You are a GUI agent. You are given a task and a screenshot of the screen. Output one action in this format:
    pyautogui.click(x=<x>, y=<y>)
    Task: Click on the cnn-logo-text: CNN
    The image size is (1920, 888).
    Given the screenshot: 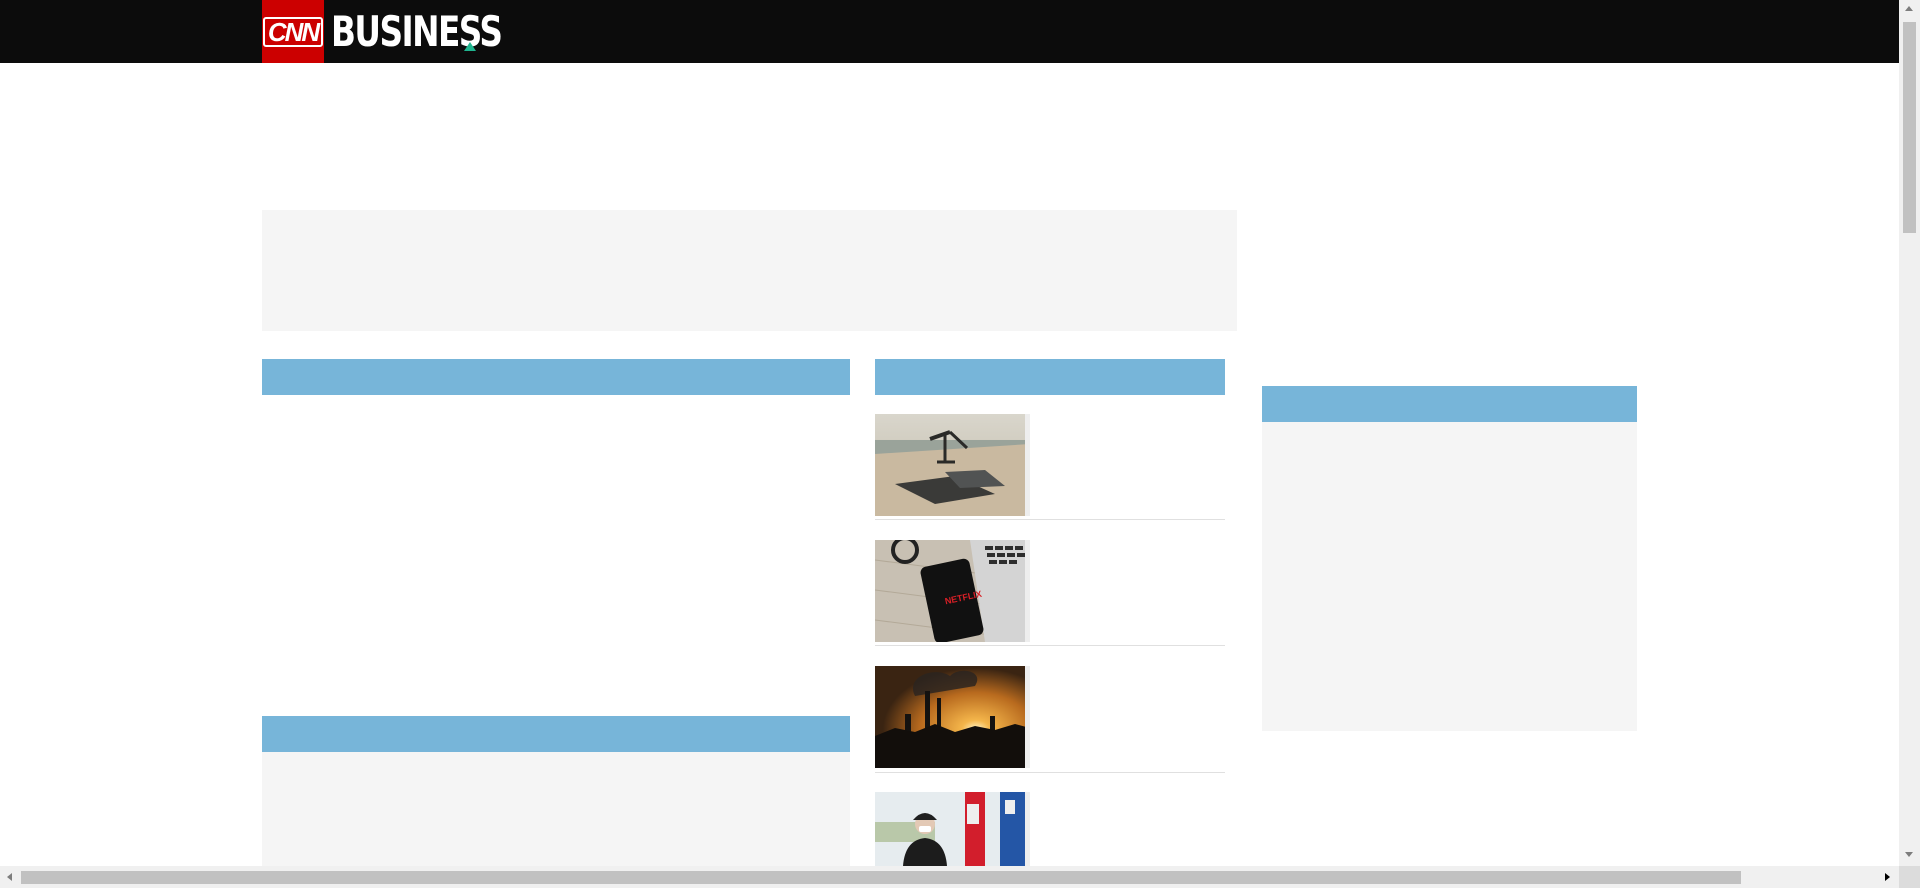 What is the action you would take?
    pyautogui.click(x=293, y=31)
    